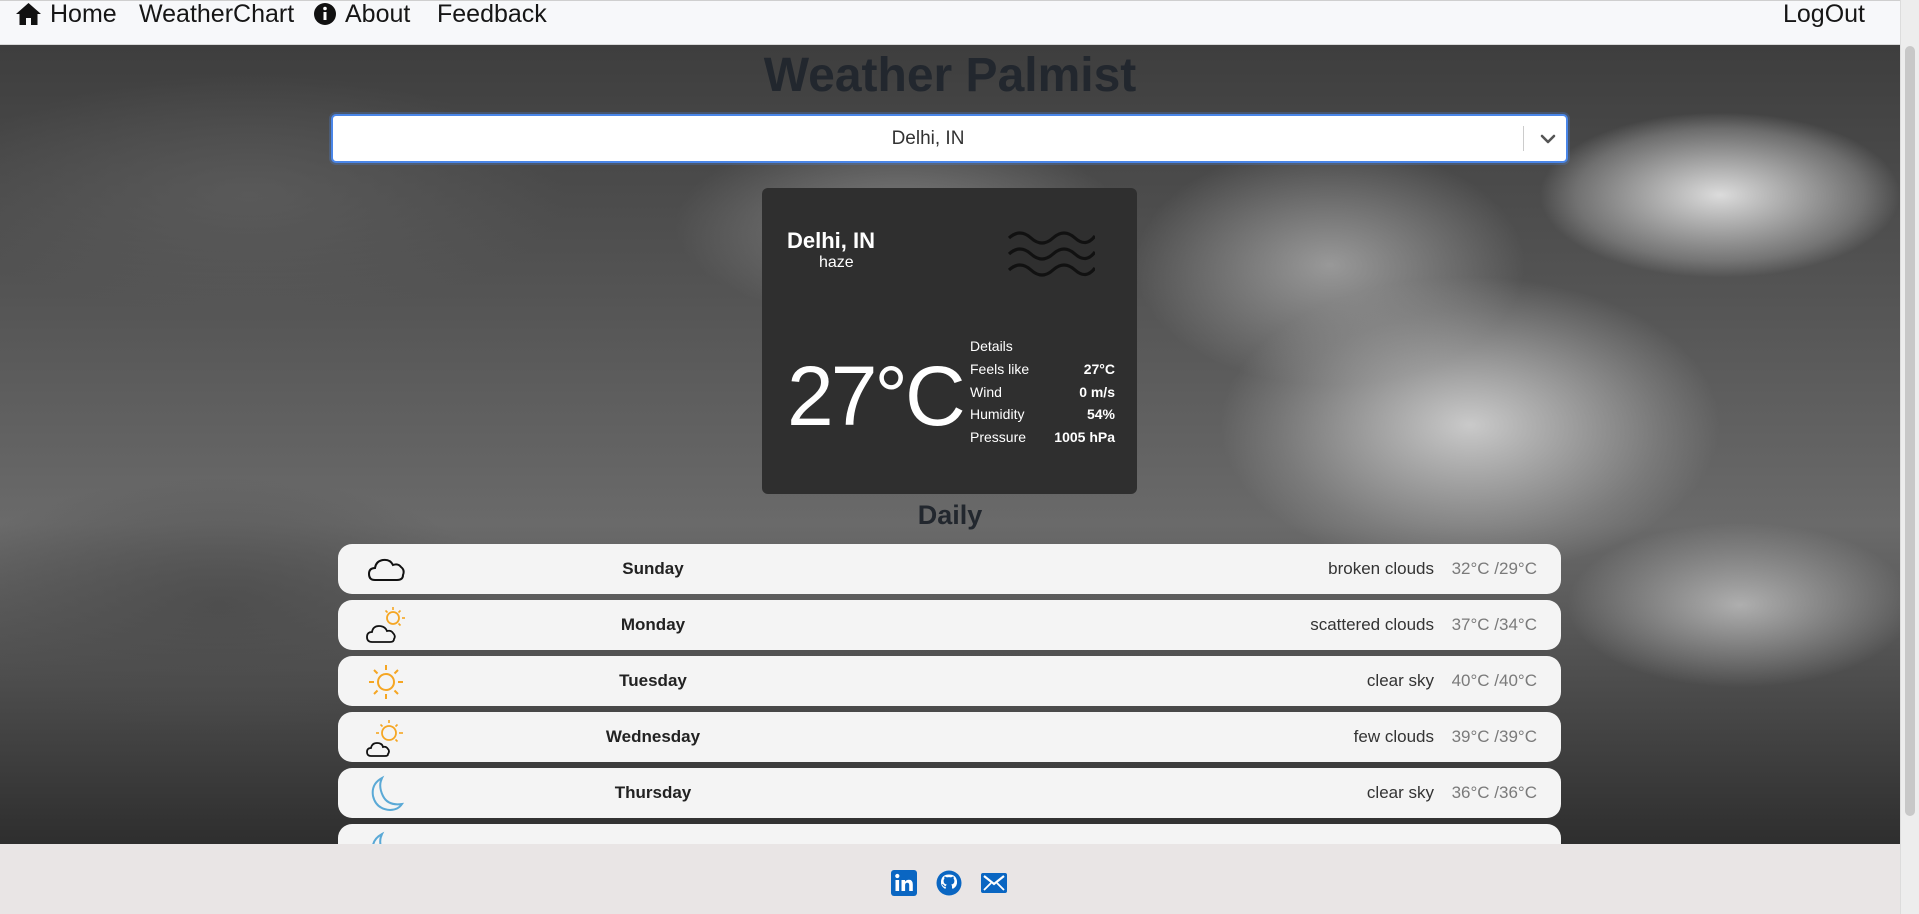 This screenshot has width=1919, height=914. What do you see at coordinates (1100, 414) in the screenshot?
I see `detail-value: 54%` at bounding box center [1100, 414].